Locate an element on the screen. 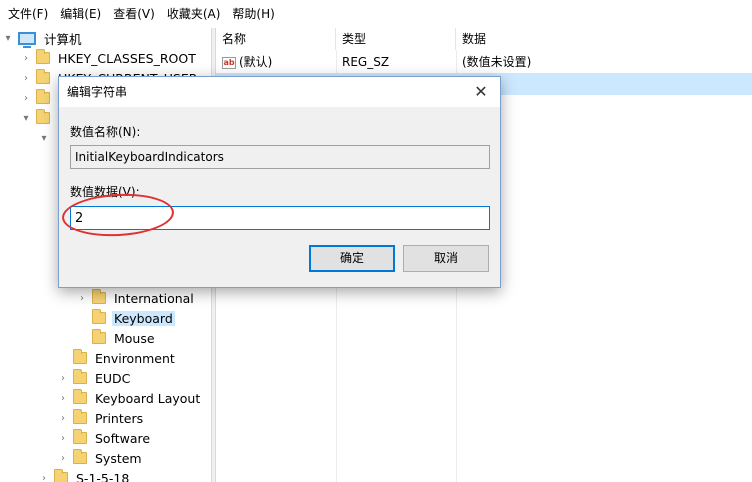 The width and height of the screenshot is (752, 482). dialog-title: 编辑字符串 is located at coordinates (97, 92).